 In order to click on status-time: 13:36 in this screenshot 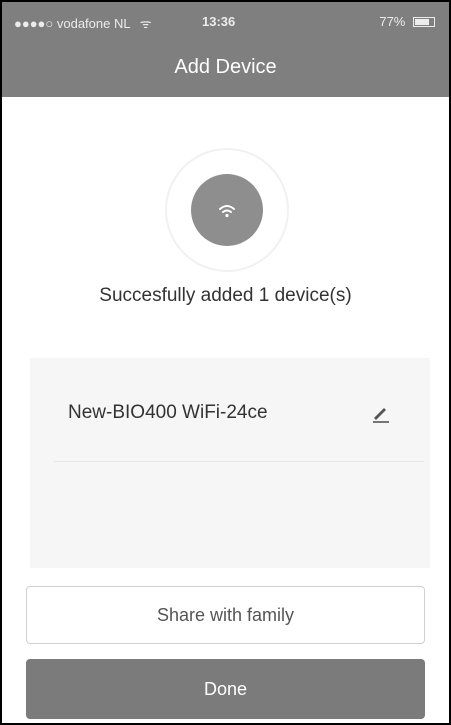, I will do `click(219, 21)`.